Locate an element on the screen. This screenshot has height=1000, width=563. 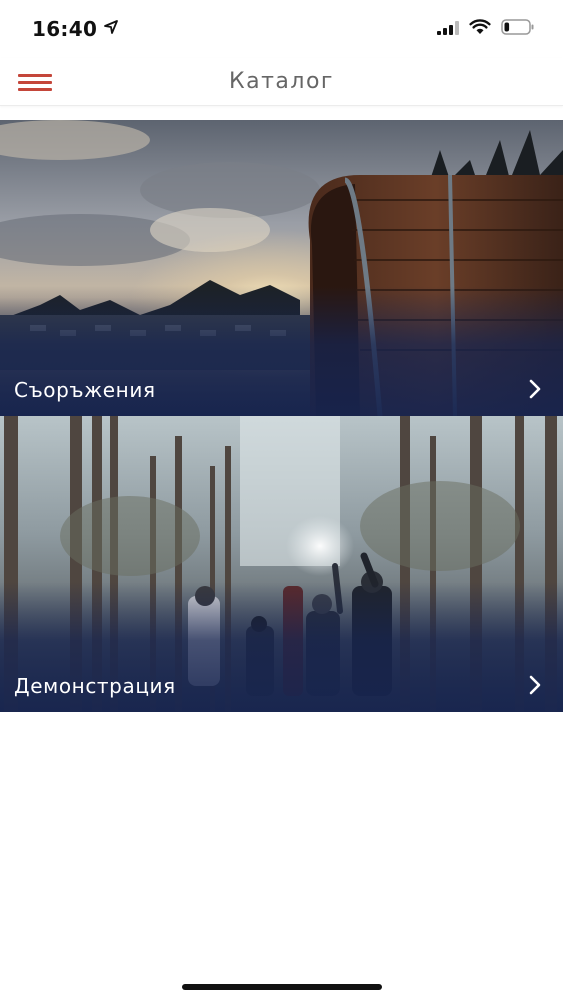
catalog-item-label: Съоръжения is located at coordinates (85, 390).